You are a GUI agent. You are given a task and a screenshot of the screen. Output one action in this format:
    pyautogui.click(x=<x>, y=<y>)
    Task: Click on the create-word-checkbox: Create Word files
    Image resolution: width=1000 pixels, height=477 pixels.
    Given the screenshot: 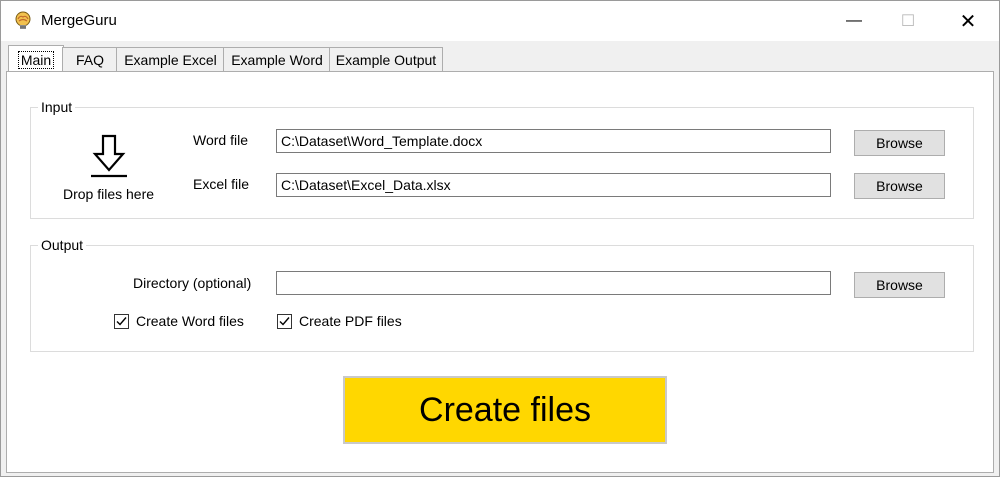 What is the action you would take?
    pyautogui.click(x=179, y=321)
    